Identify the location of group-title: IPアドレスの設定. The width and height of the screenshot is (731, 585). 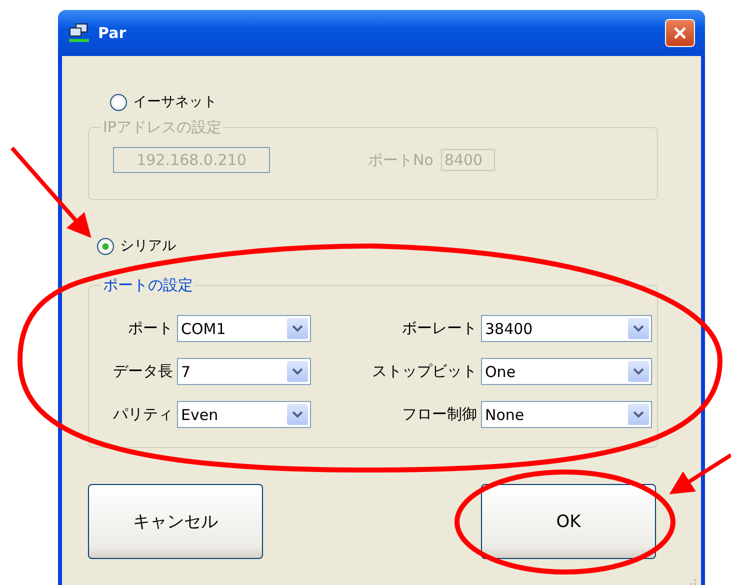
(162, 127).